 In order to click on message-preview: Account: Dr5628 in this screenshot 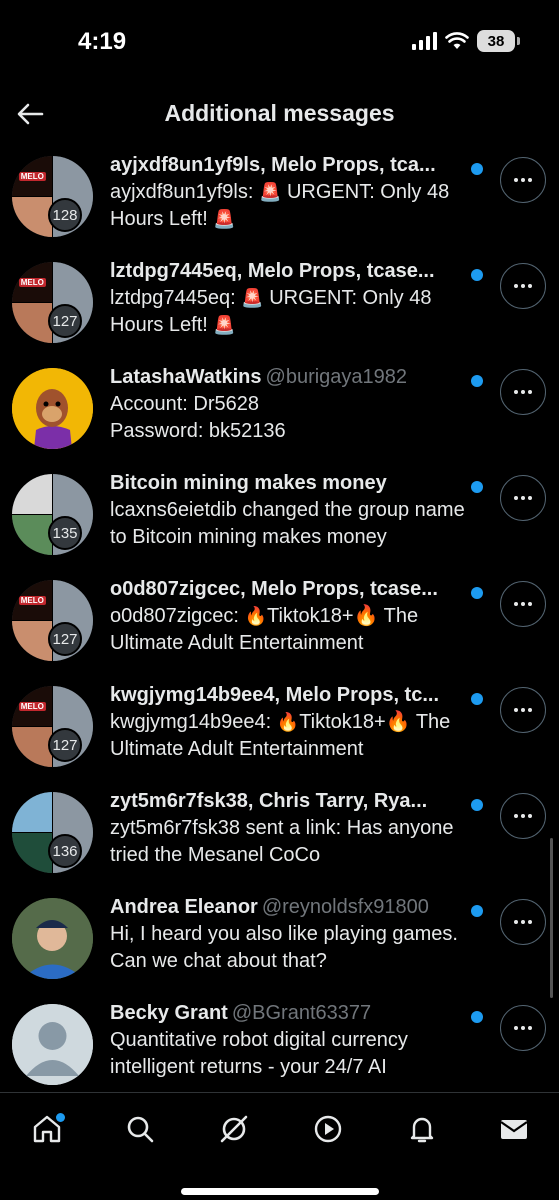, I will do `click(184, 404)`.